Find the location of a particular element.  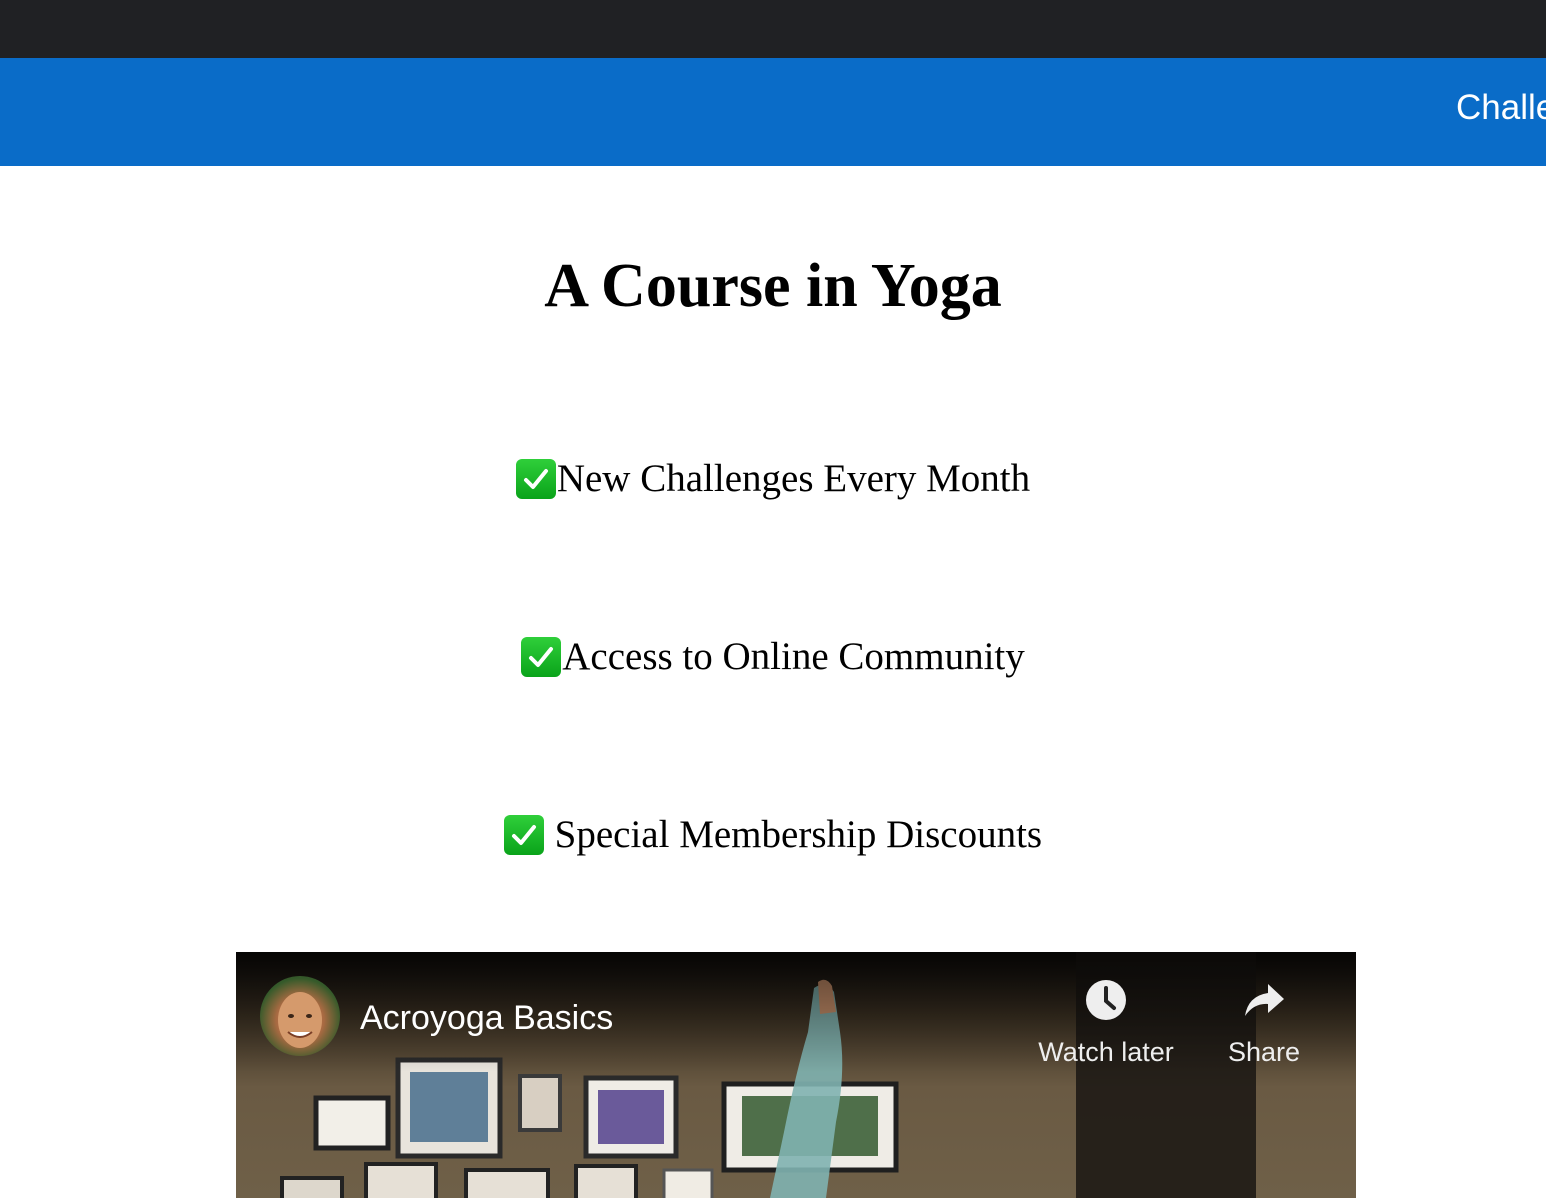

feature-item: Access to Online Community is located at coordinates (773, 657).